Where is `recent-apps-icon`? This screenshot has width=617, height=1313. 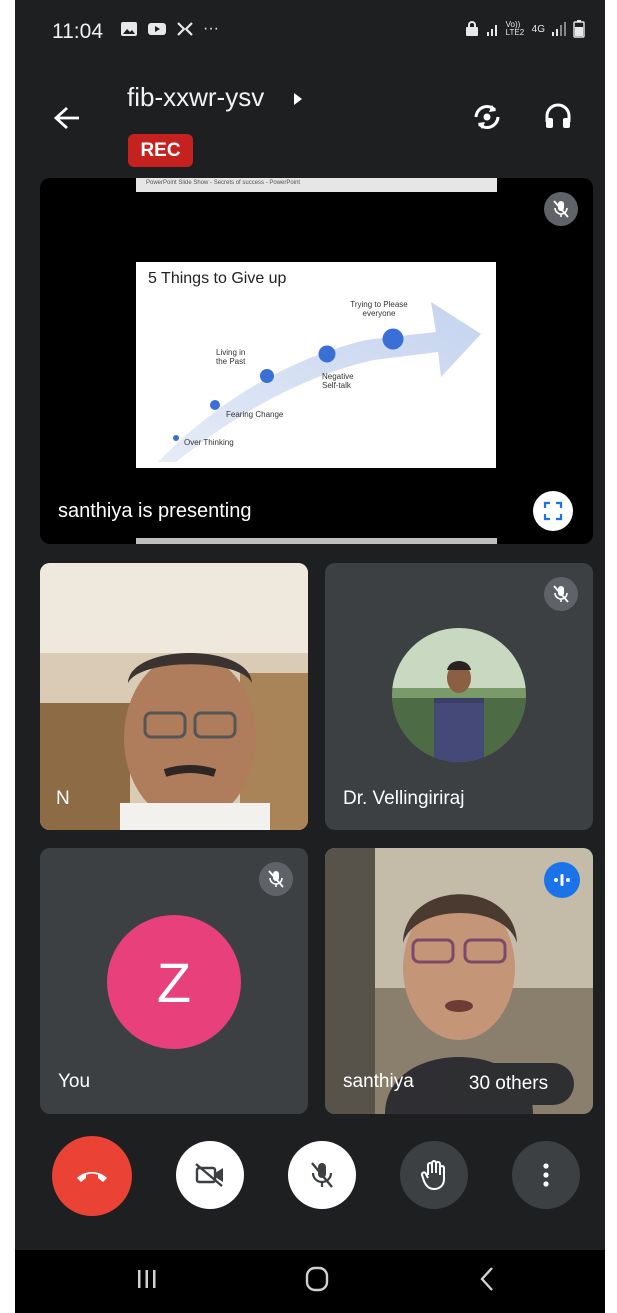
recent-apps-icon is located at coordinates (147, 1279).